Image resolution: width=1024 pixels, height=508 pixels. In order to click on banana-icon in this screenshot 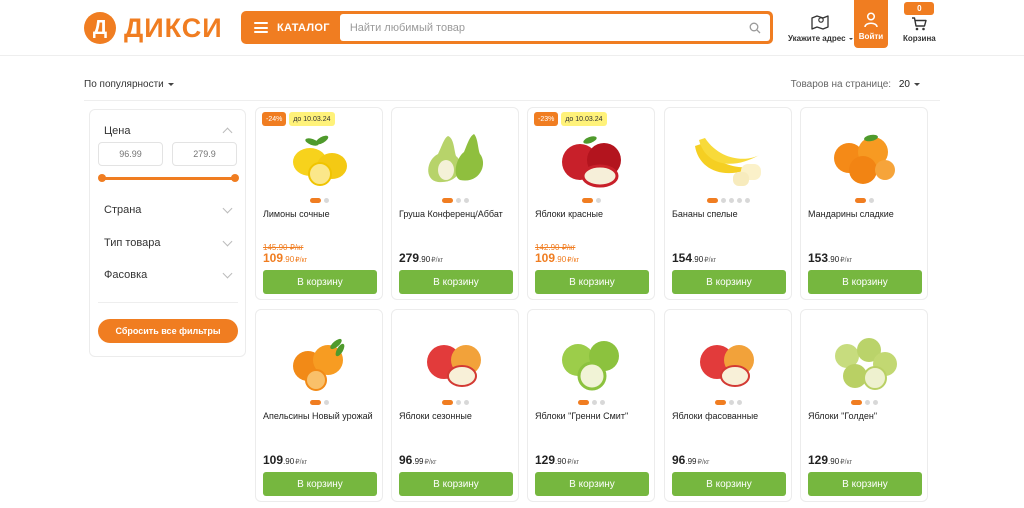, I will do `click(729, 158)`.